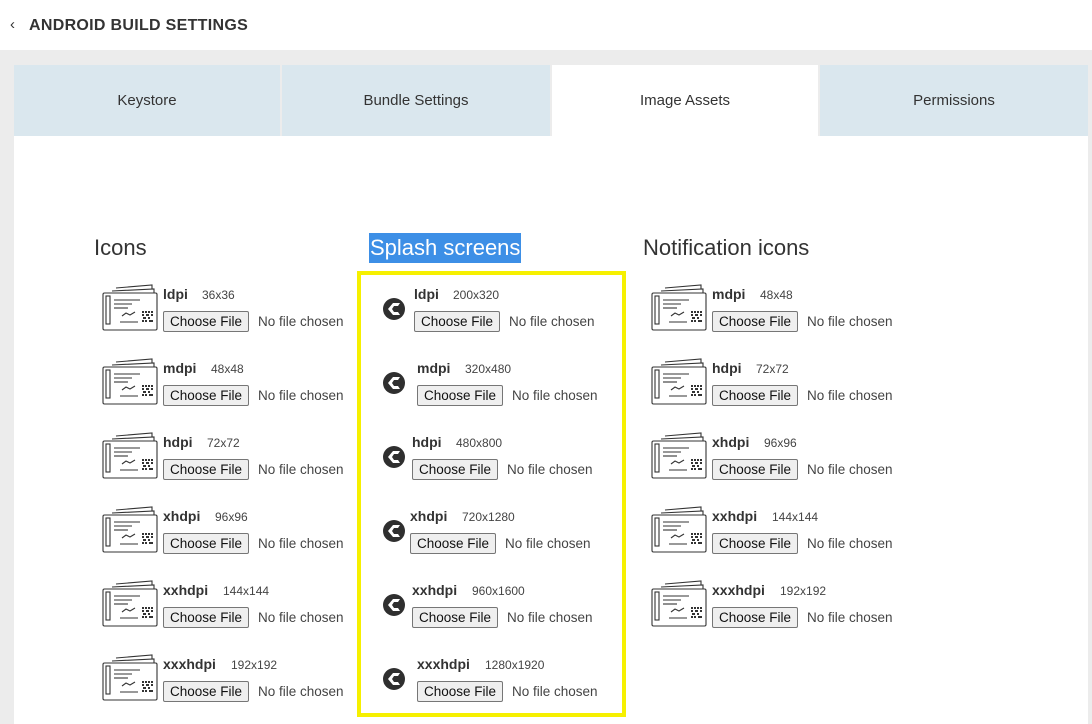 The image size is (1092, 724). Describe the element at coordinates (460, 395) in the screenshot. I see `splash-mdpi-choose-file-button: Choose File` at that location.